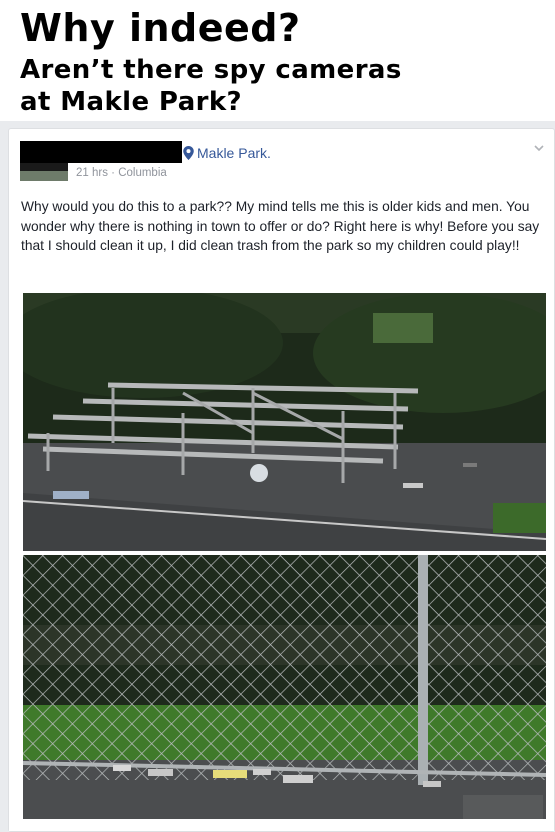 This screenshot has width=555, height=832. What do you see at coordinates (160, 28) in the screenshot?
I see `caption-title: Why indeed?` at bounding box center [160, 28].